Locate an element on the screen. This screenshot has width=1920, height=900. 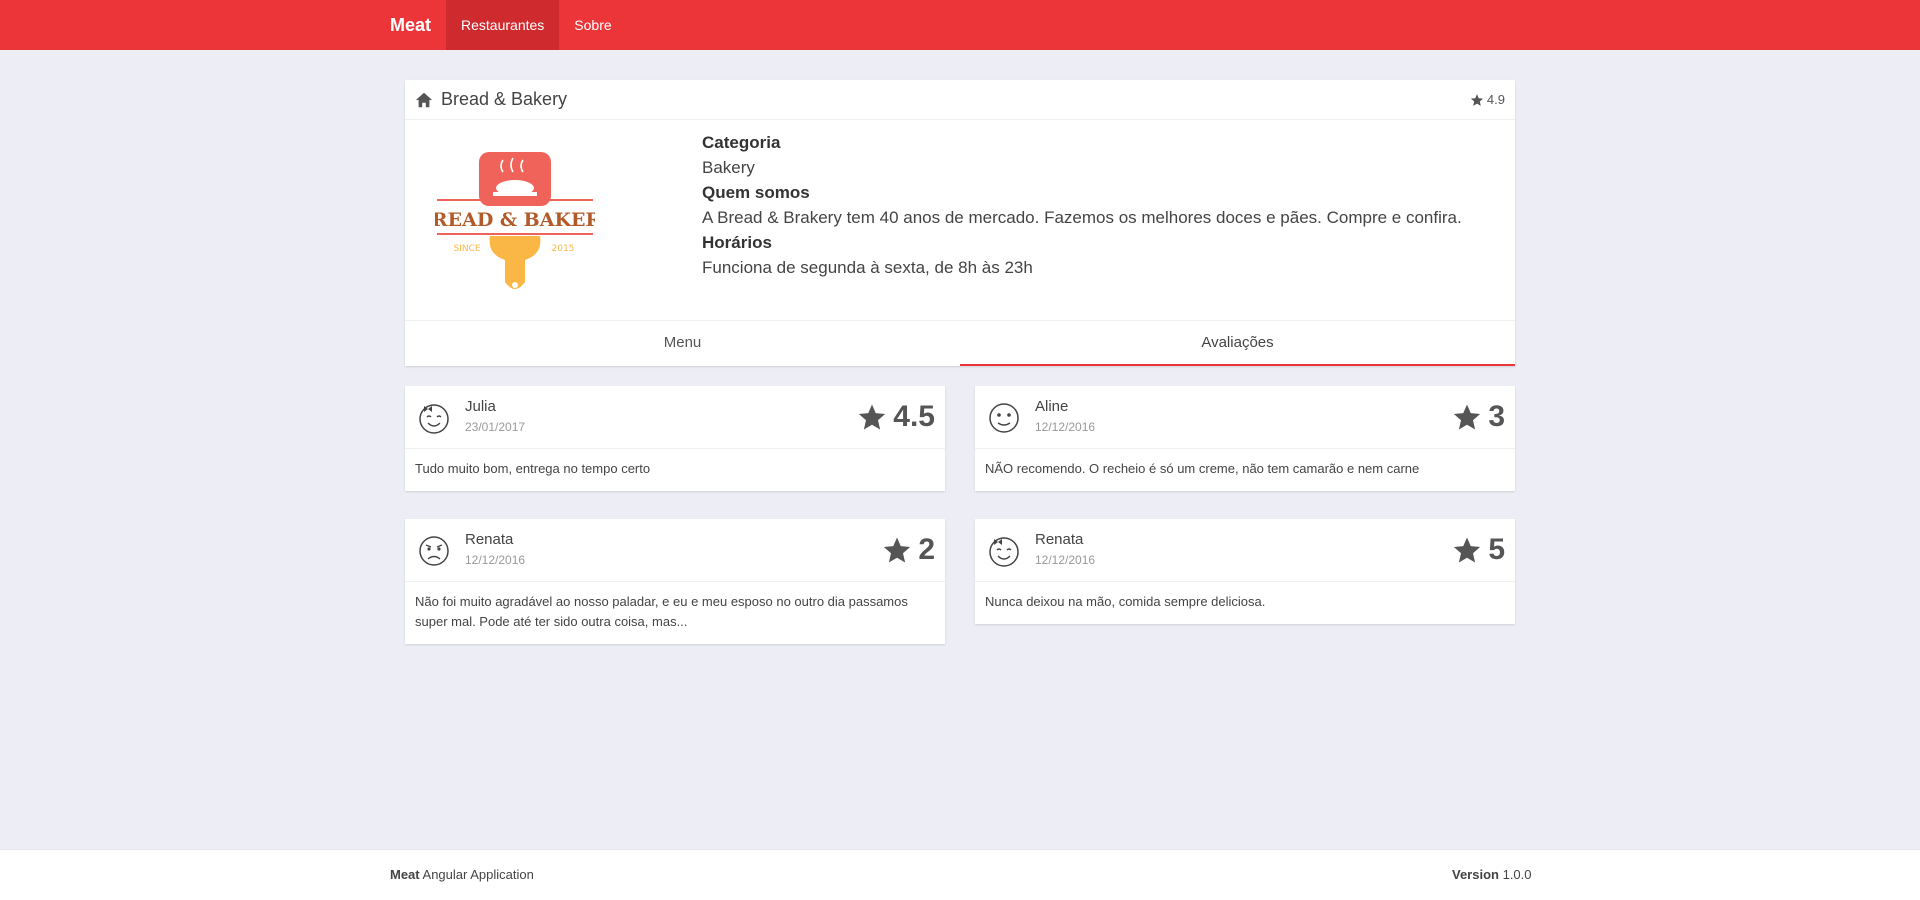
review-rating-value: 2 is located at coordinates (926, 549).